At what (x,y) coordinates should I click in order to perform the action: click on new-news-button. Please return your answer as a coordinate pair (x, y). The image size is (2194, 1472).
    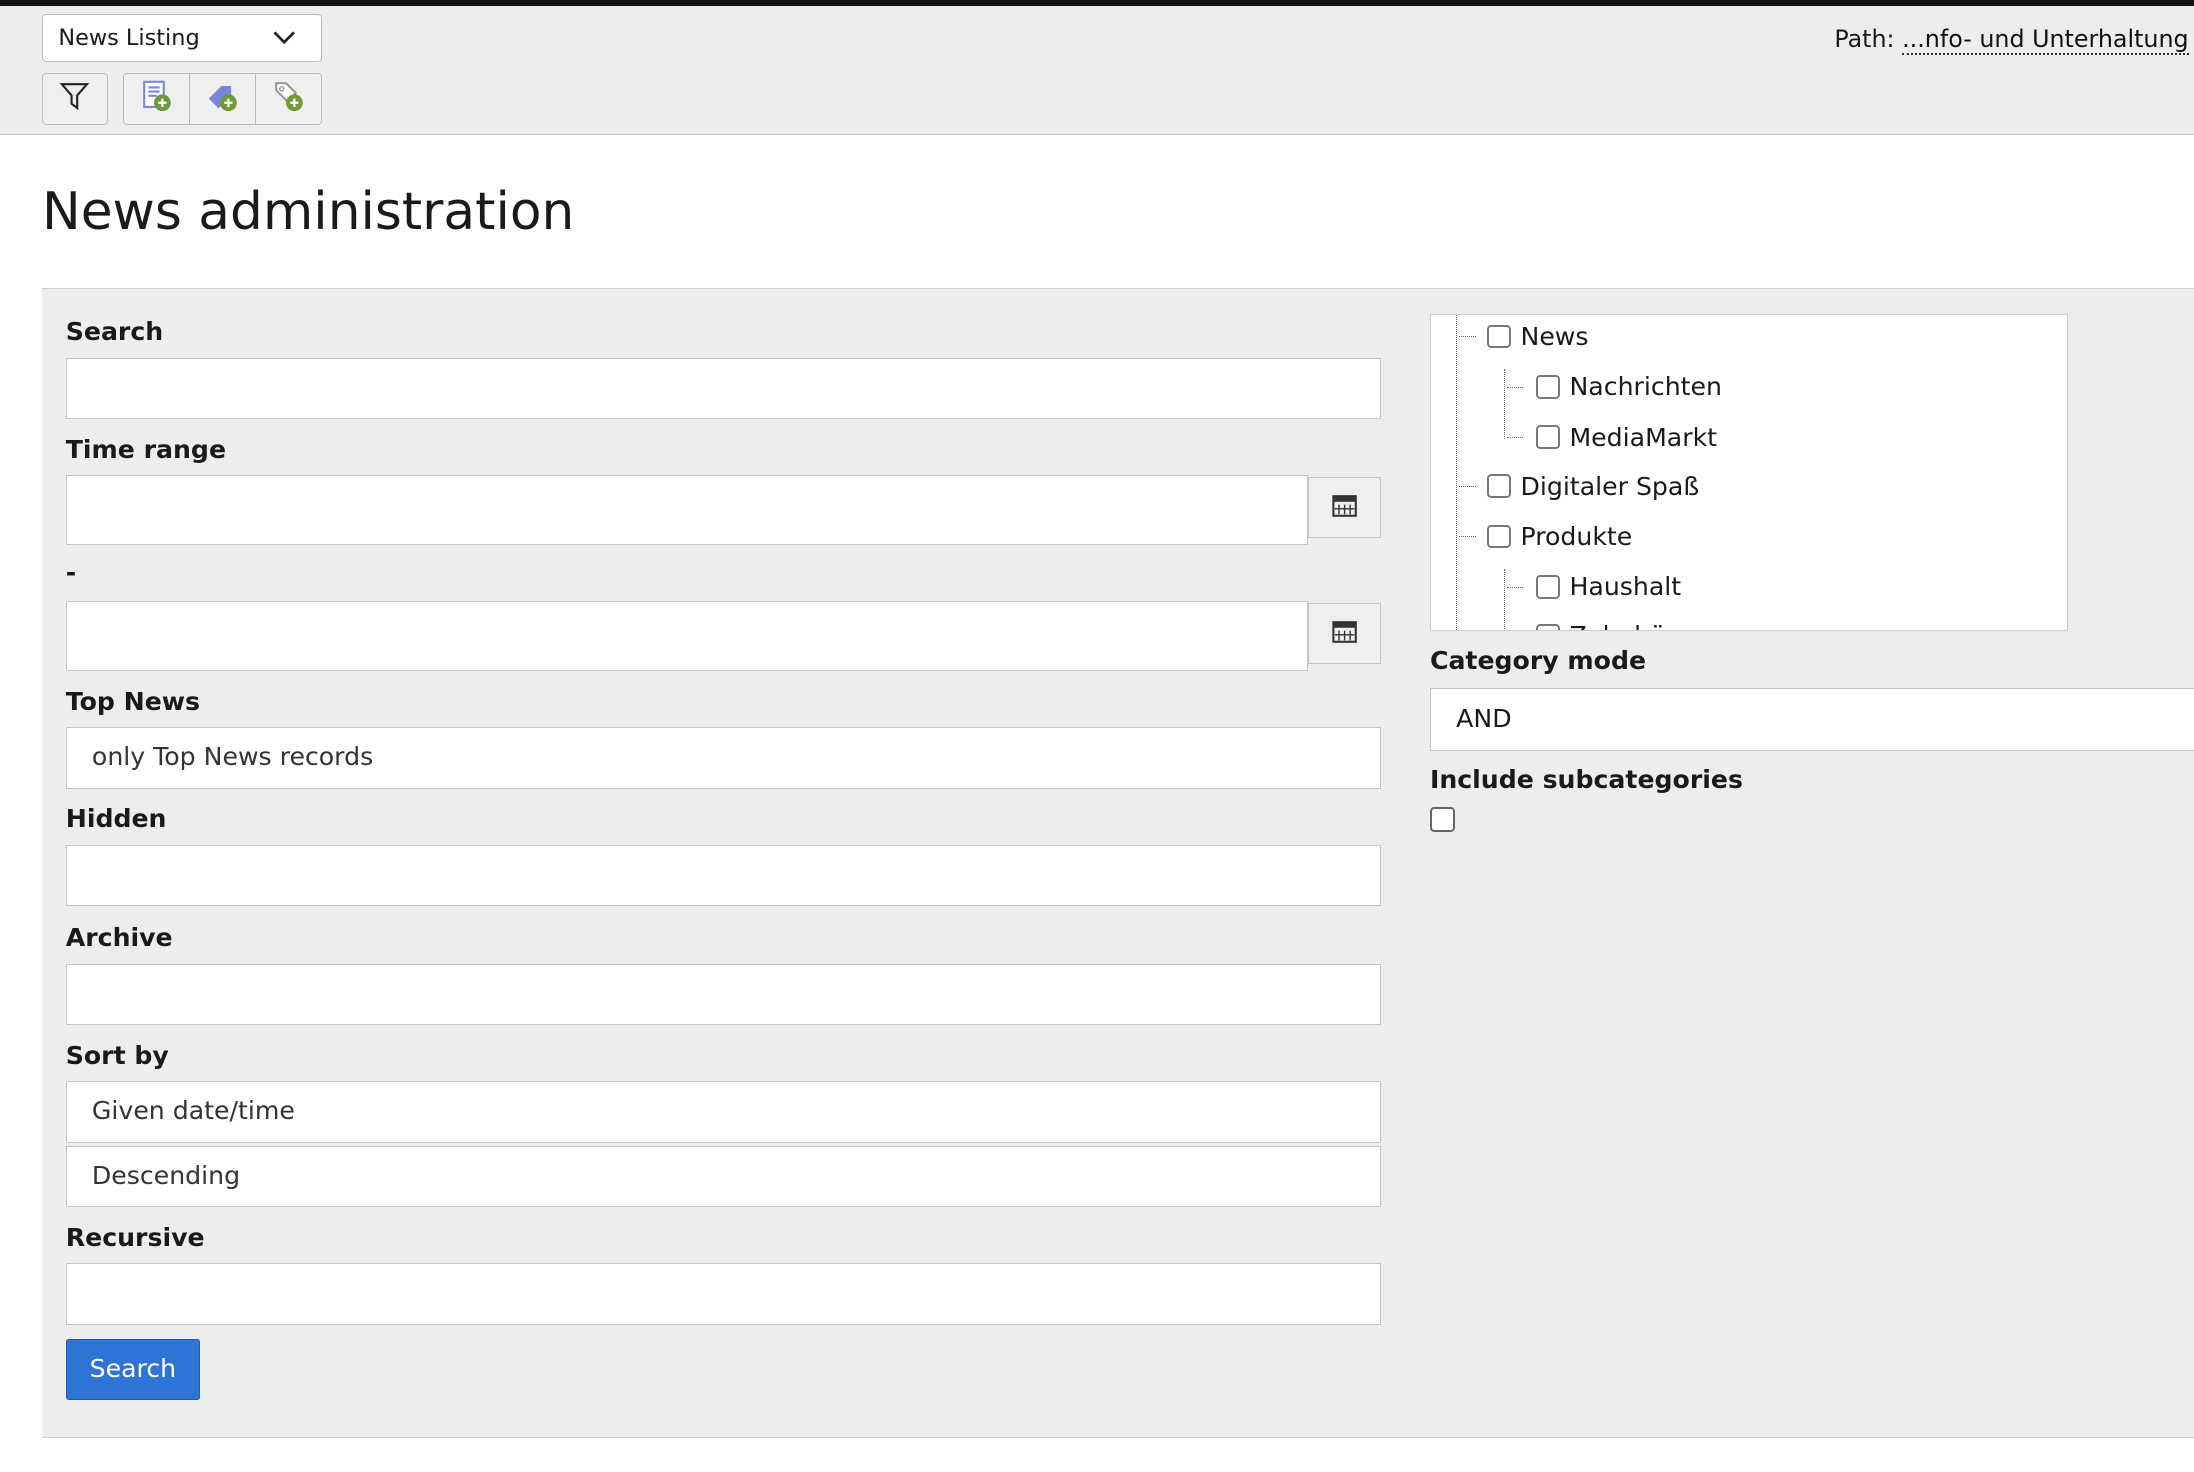
    Looking at the image, I should click on (157, 98).